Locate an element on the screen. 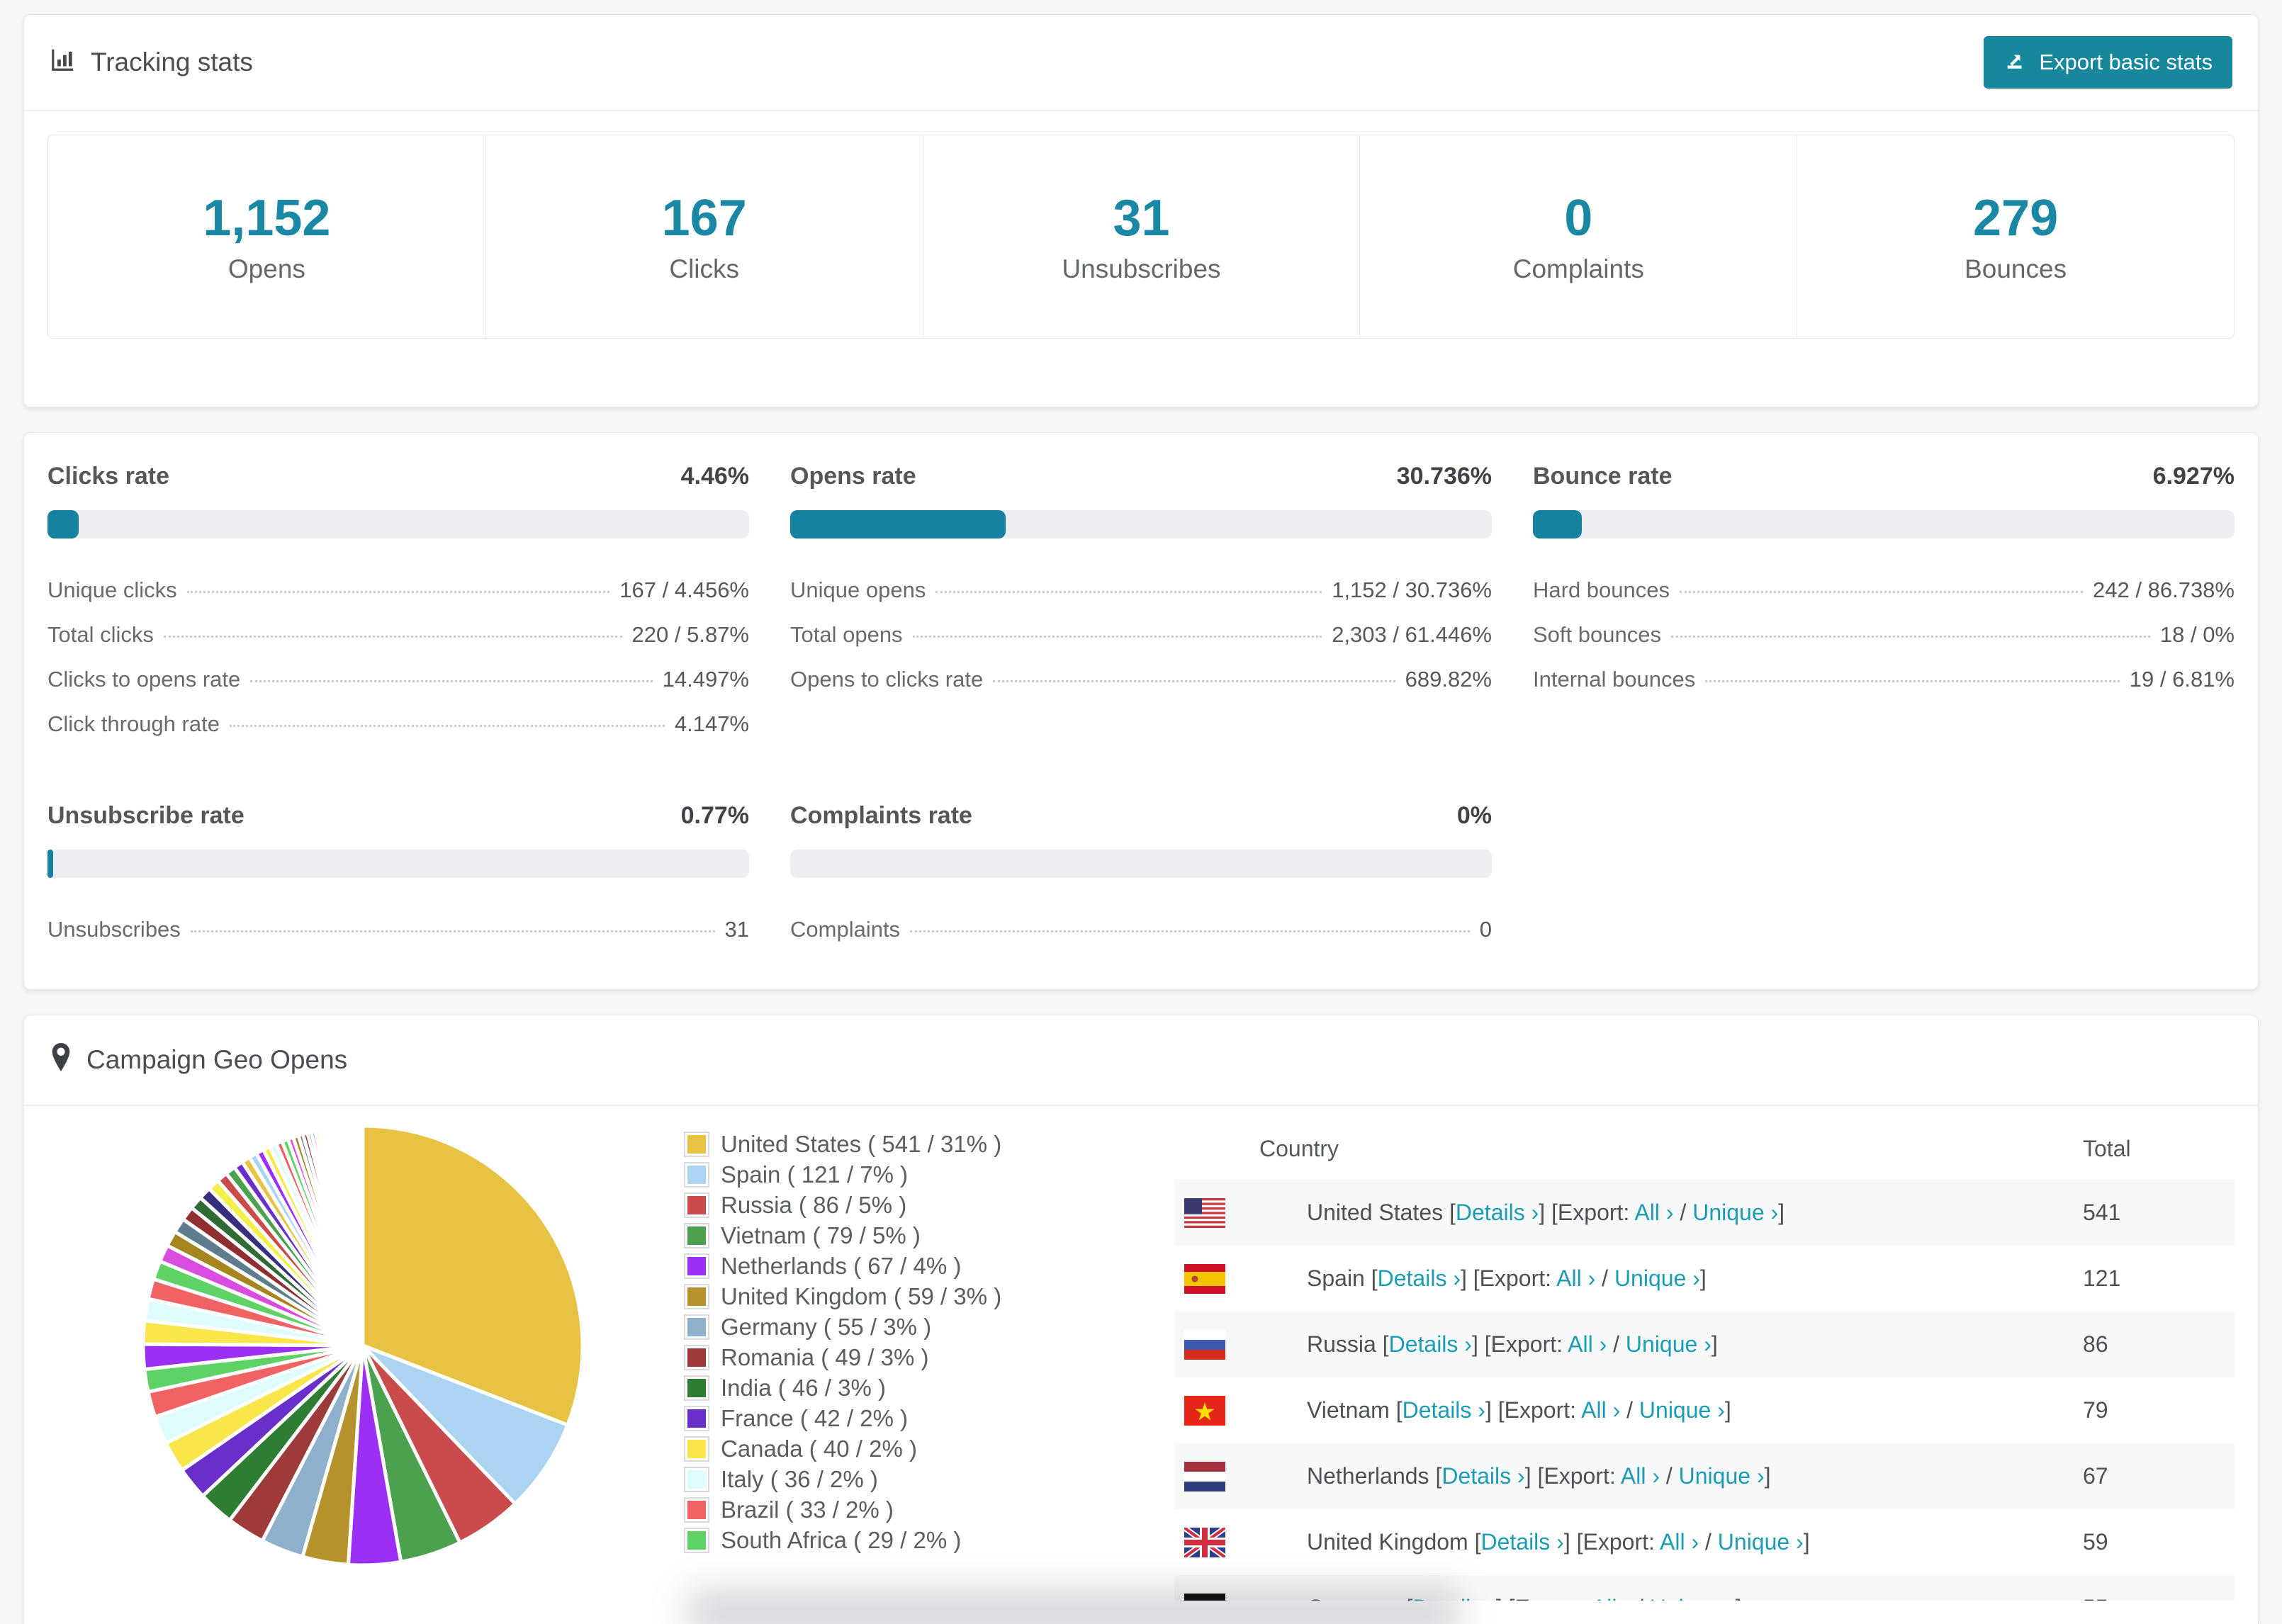  total-cell: 541 is located at coordinates (2102, 1212).